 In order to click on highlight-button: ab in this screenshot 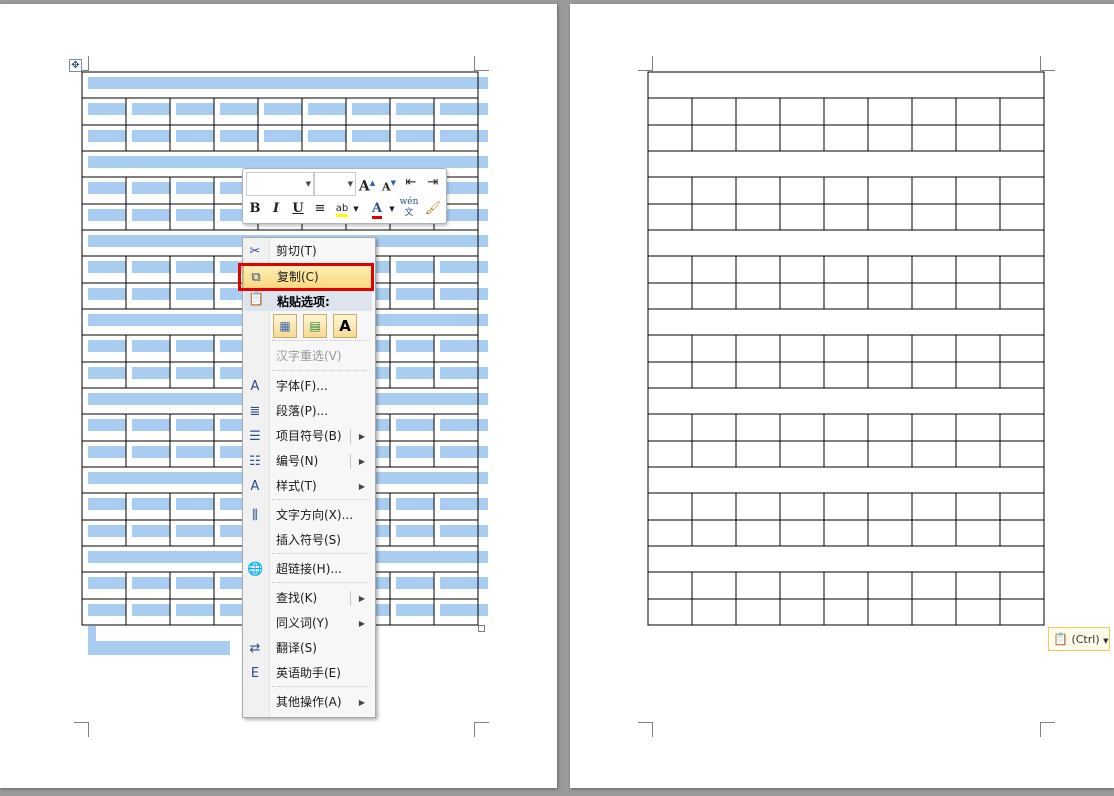, I will do `click(342, 209)`.